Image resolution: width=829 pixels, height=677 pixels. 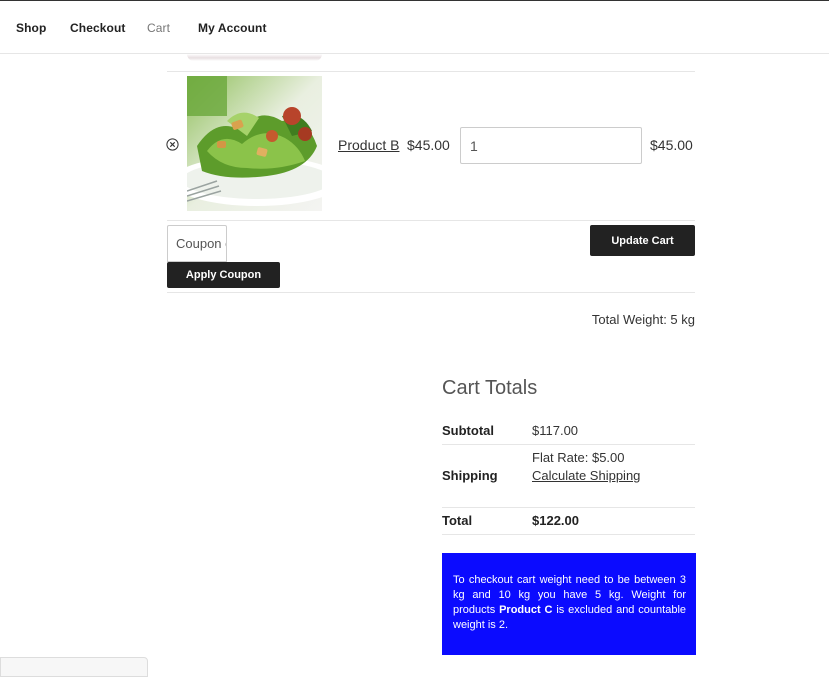 What do you see at coordinates (551, 145) in the screenshot?
I see `quantity-input` at bounding box center [551, 145].